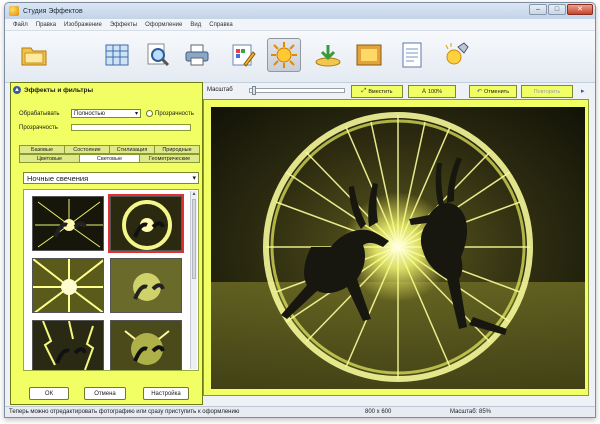 This screenshot has width=600, height=424. What do you see at coordinates (105, 393) in the screenshot?
I see `cancel-button: Отмена` at bounding box center [105, 393].